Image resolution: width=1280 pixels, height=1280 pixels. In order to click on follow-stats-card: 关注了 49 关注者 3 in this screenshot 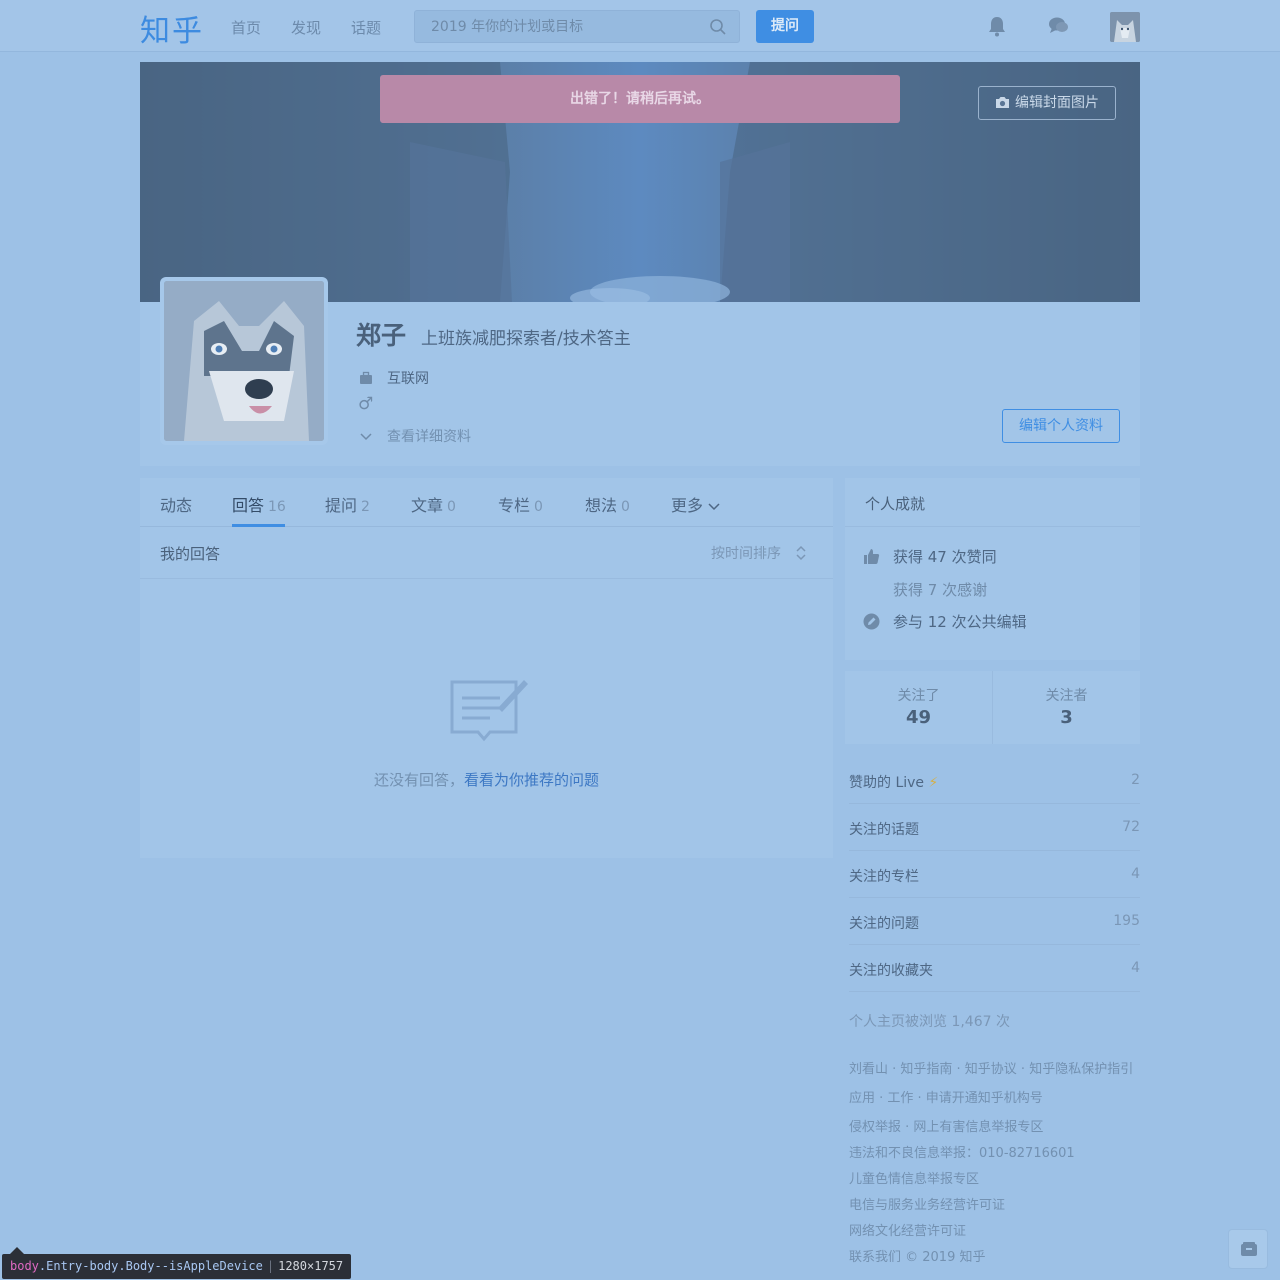, I will do `click(992, 707)`.